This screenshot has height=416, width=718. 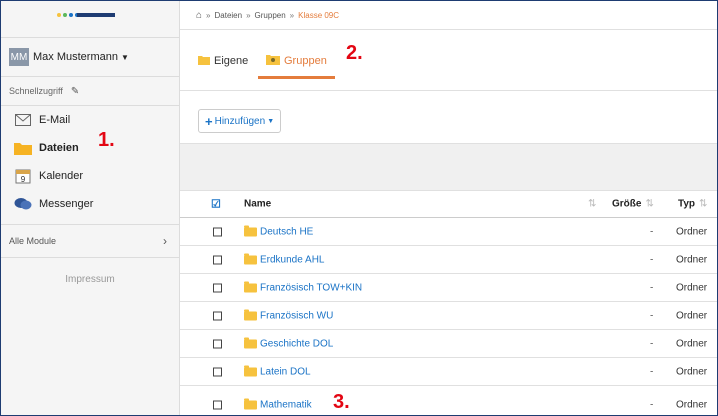 I want to click on sidebar-item-calendar: 9 Kalender, so click(x=90, y=176).